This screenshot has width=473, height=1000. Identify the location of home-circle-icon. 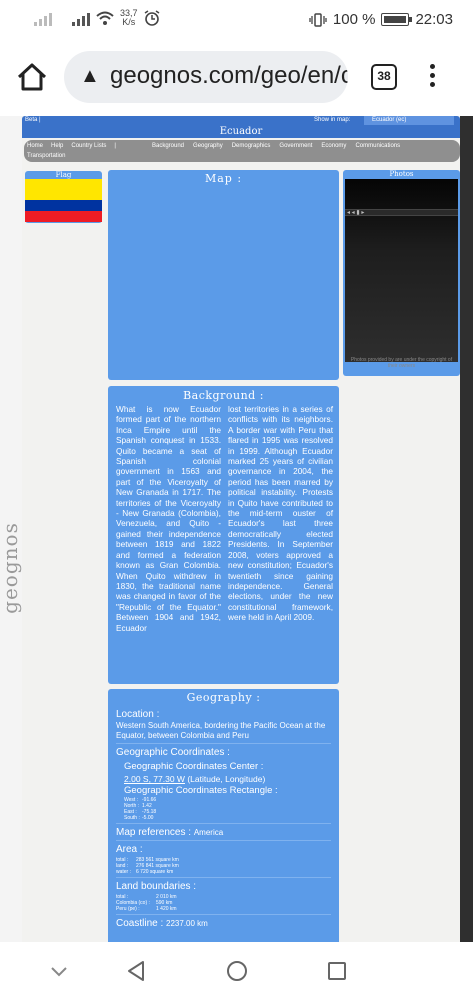
(237, 971).